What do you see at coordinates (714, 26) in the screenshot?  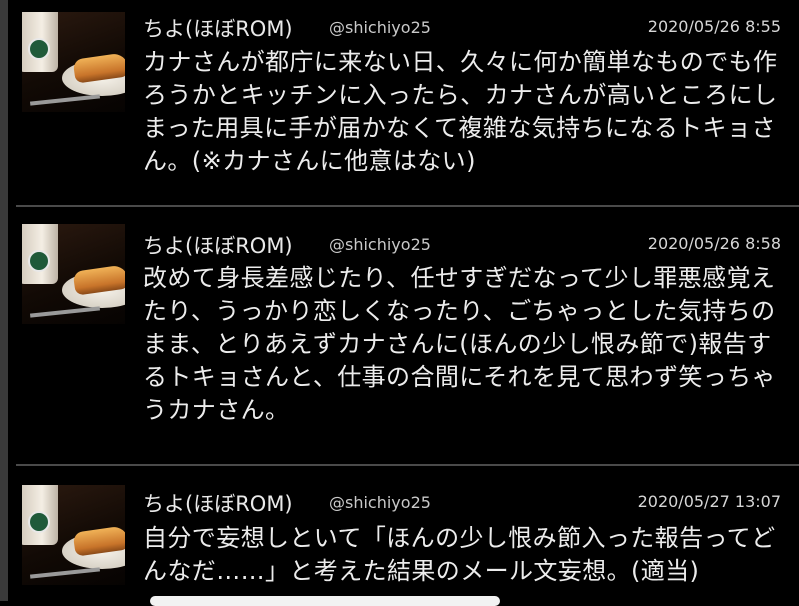 I see `tweet-timestamp: 2020/05/26 8:55` at bounding box center [714, 26].